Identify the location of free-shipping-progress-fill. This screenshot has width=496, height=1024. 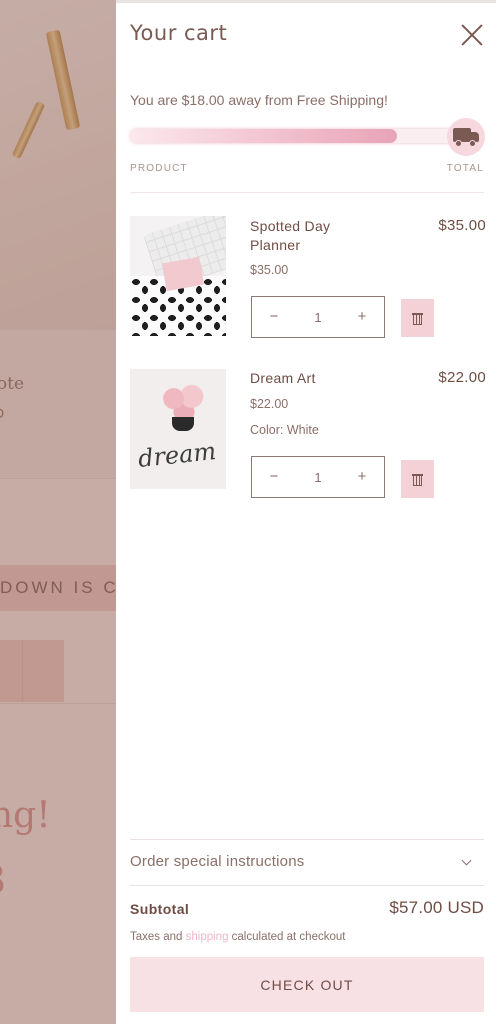
(264, 136).